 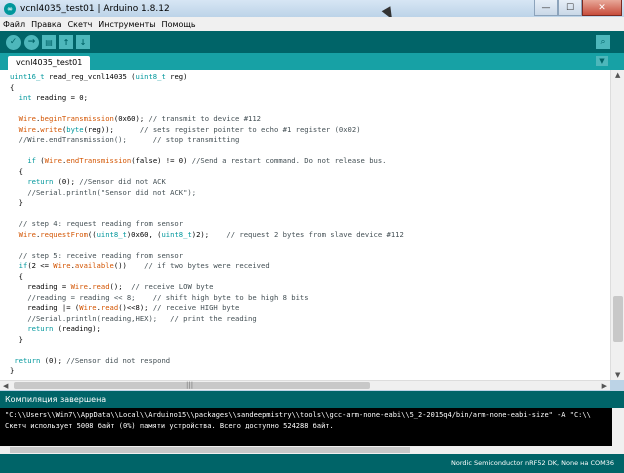 What do you see at coordinates (602, 61) in the screenshot?
I see `tab-menu-chevron-down-icon: ▼` at bounding box center [602, 61].